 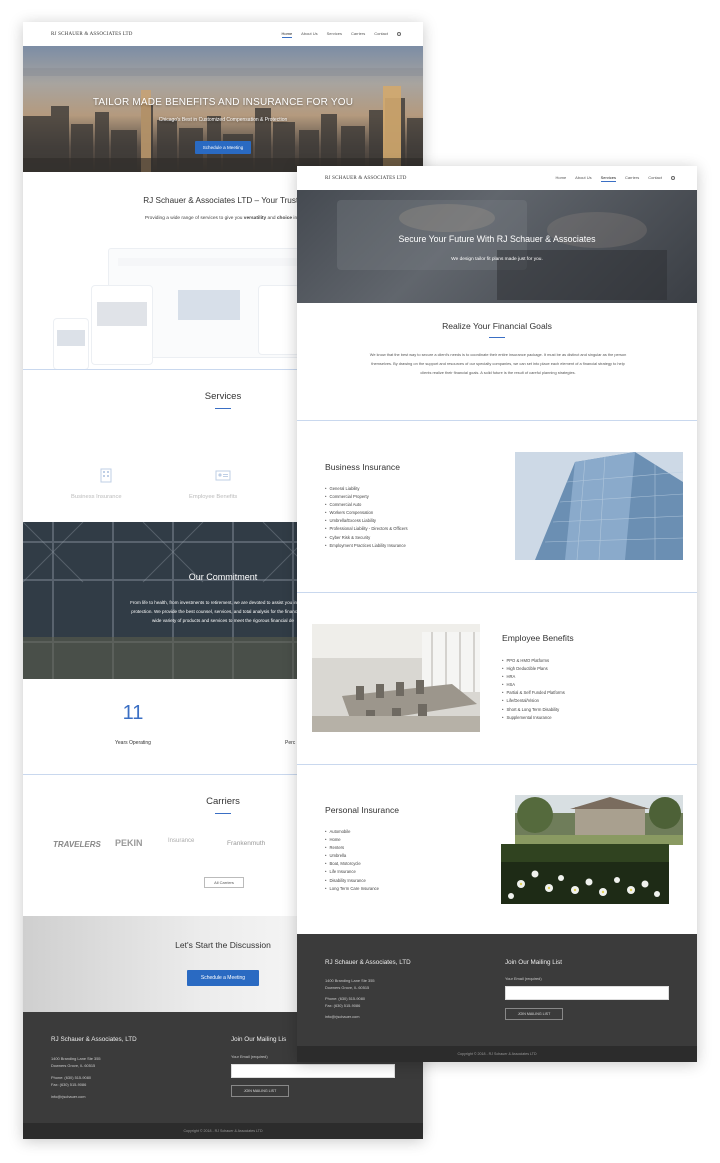 What do you see at coordinates (352, 881) in the screenshot?
I see `list-item: Disability Insurance` at bounding box center [352, 881].